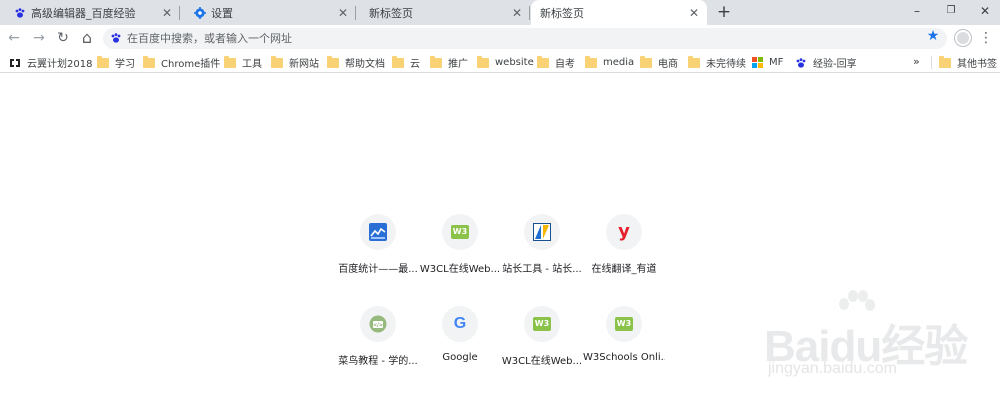  Describe the element at coordinates (415, 64) in the screenshot. I see `bookmark-label: 云` at that location.